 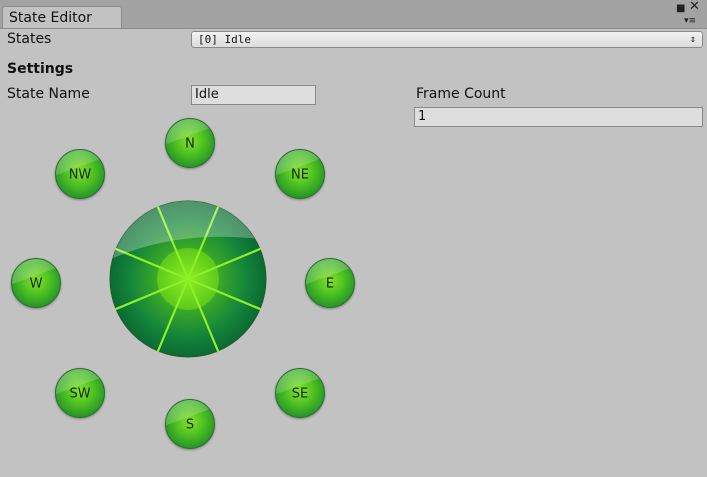 I want to click on direction-button-ne: NE, so click(x=300, y=174).